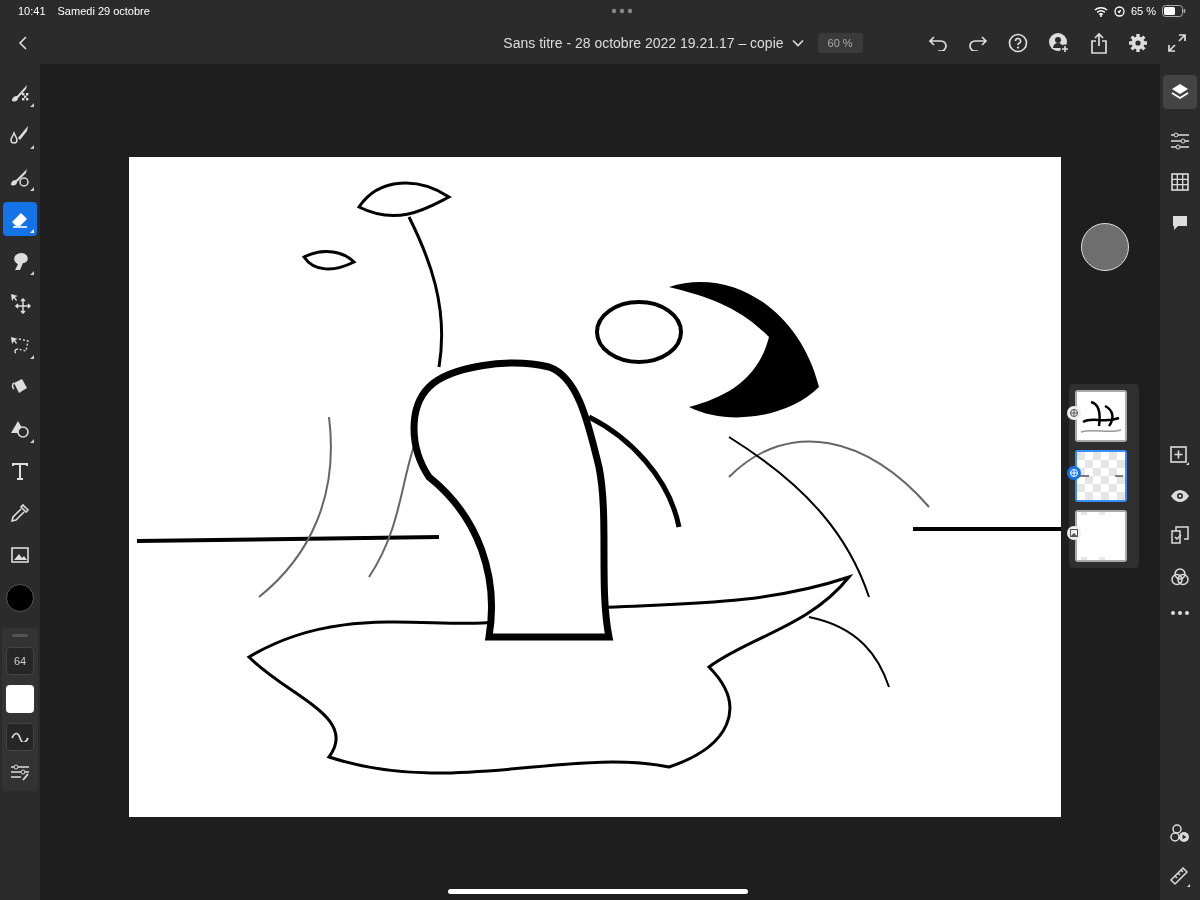 The width and height of the screenshot is (1200, 900). What do you see at coordinates (20, 598) in the screenshot?
I see `color-swatch` at bounding box center [20, 598].